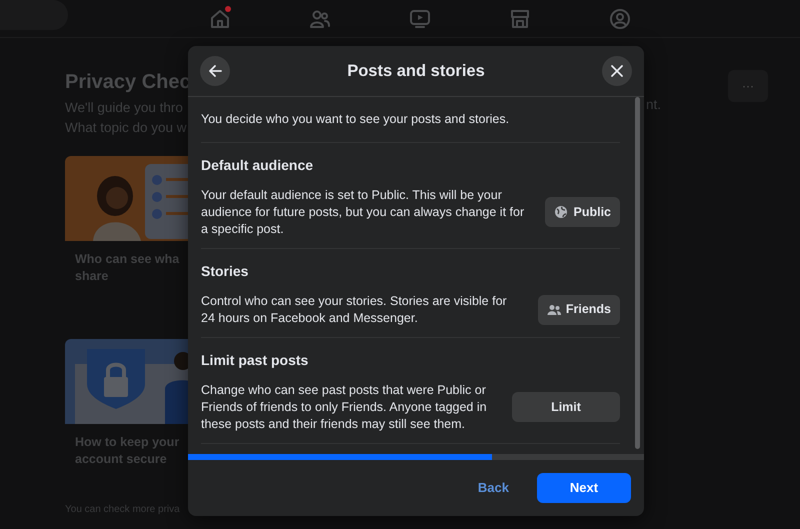 Image resolution: width=800 pixels, height=529 pixels. Describe the element at coordinates (561, 212) in the screenshot. I see `globe-icon` at that location.